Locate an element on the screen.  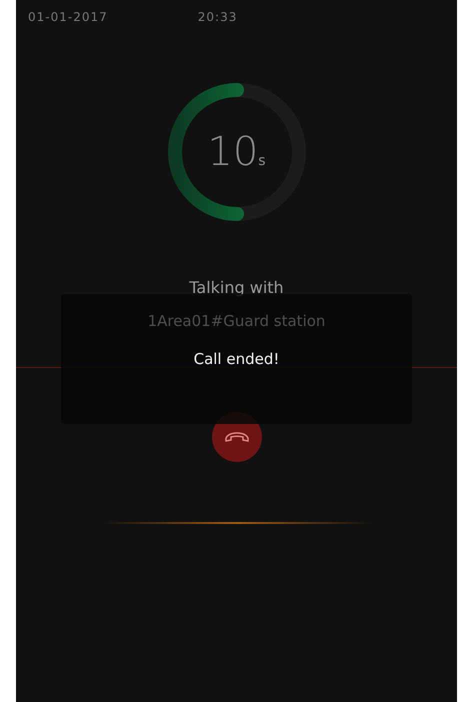
time-text: 20:33 is located at coordinates (218, 17).